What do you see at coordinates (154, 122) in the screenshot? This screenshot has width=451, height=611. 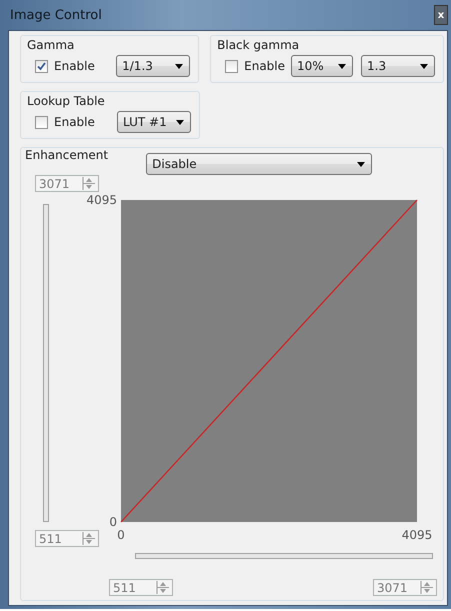 I see `dropdown: LUT #1` at bounding box center [154, 122].